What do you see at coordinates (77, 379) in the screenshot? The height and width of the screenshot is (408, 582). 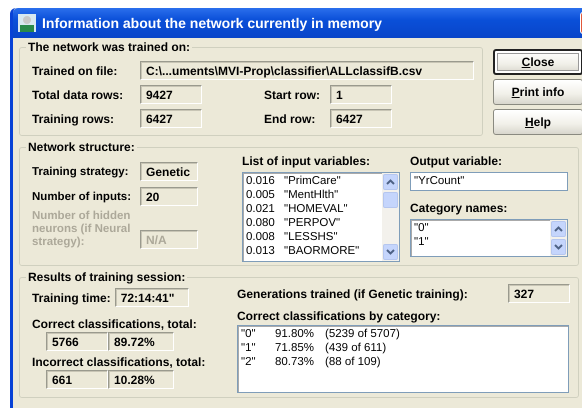 I see `value-field: 661` at bounding box center [77, 379].